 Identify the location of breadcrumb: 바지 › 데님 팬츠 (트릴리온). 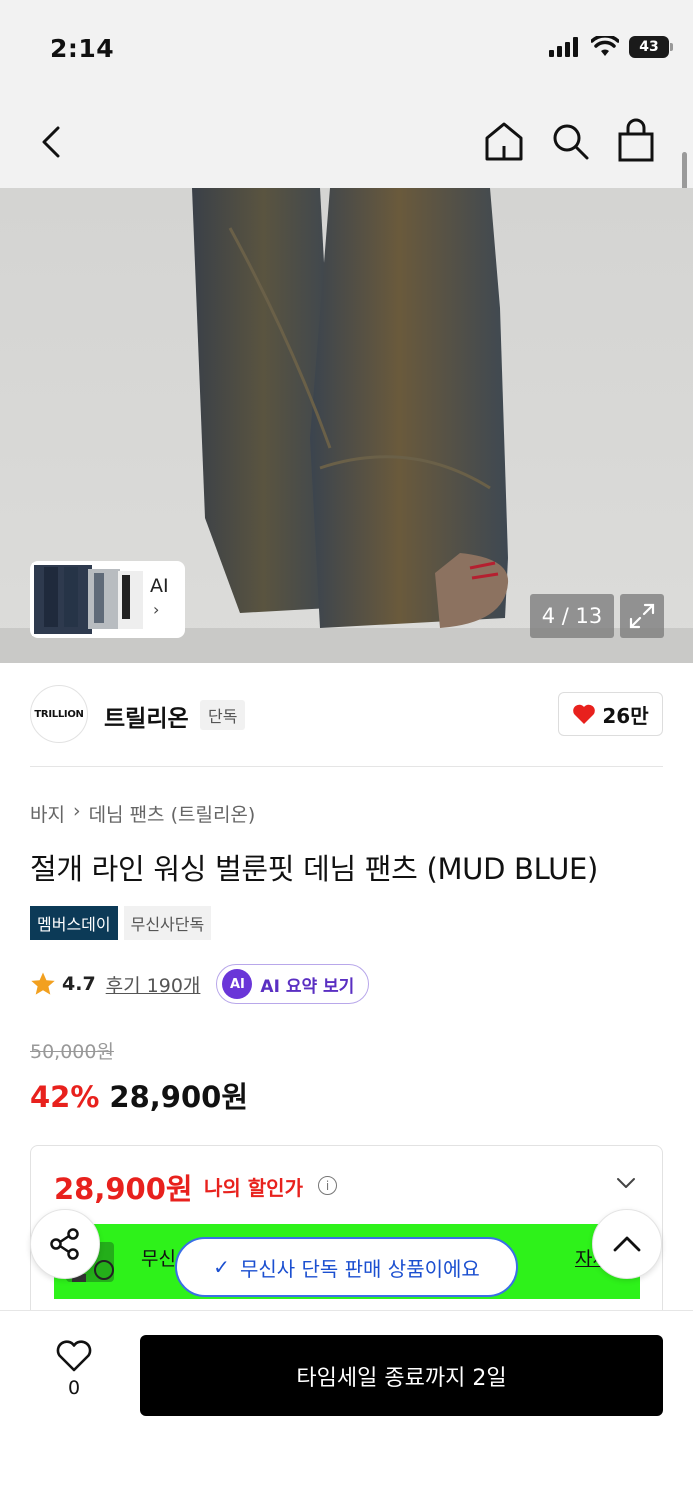
(142, 813).